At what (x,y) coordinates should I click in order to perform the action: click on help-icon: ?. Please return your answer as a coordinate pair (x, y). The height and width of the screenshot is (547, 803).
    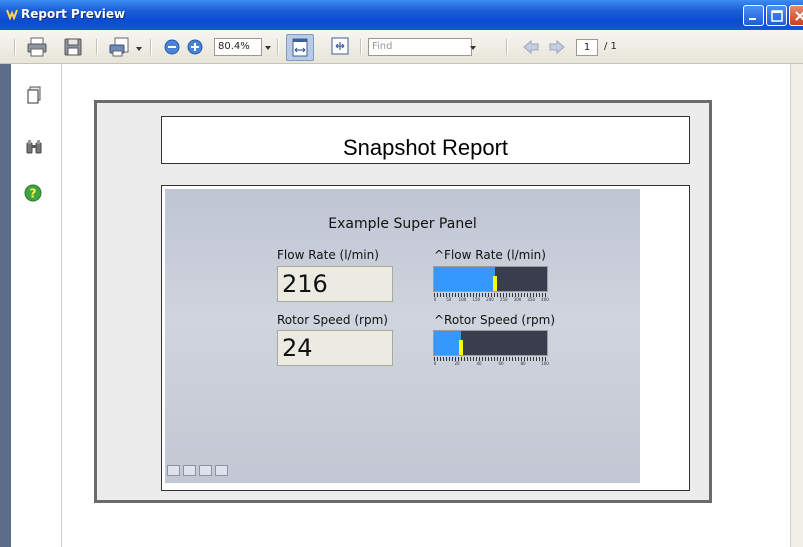
    Looking at the image, I should click on (33, 193).